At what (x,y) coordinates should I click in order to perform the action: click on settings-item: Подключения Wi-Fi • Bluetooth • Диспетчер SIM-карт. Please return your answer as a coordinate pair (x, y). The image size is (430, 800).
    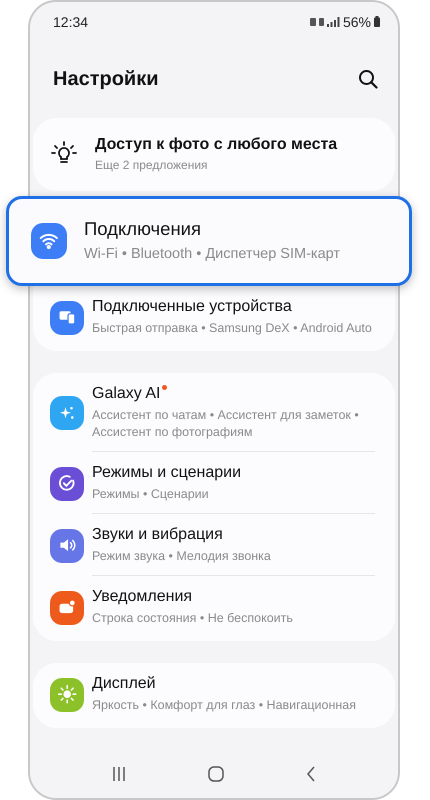
    Looking at the image, I should click on (209, 241).